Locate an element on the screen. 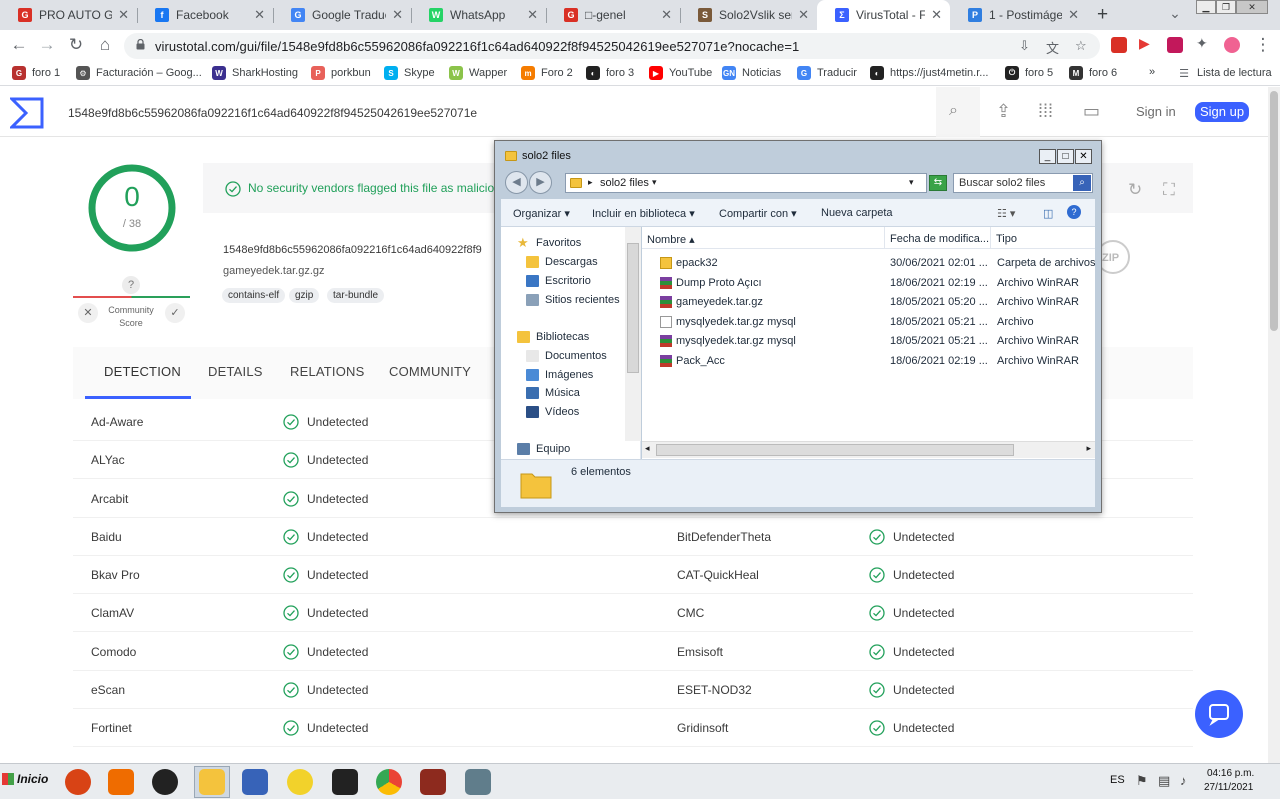 This screenshot has height=799, width=1280. explorer-back-button: ◀ is located at coordinates (516, 182).